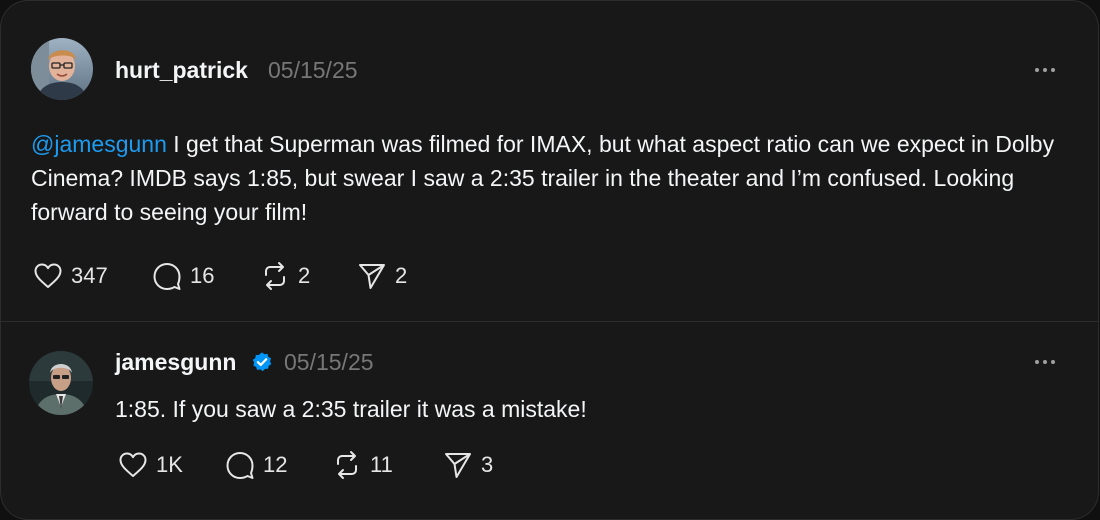  I want to click on like-button: 1K, so click(170, 465).